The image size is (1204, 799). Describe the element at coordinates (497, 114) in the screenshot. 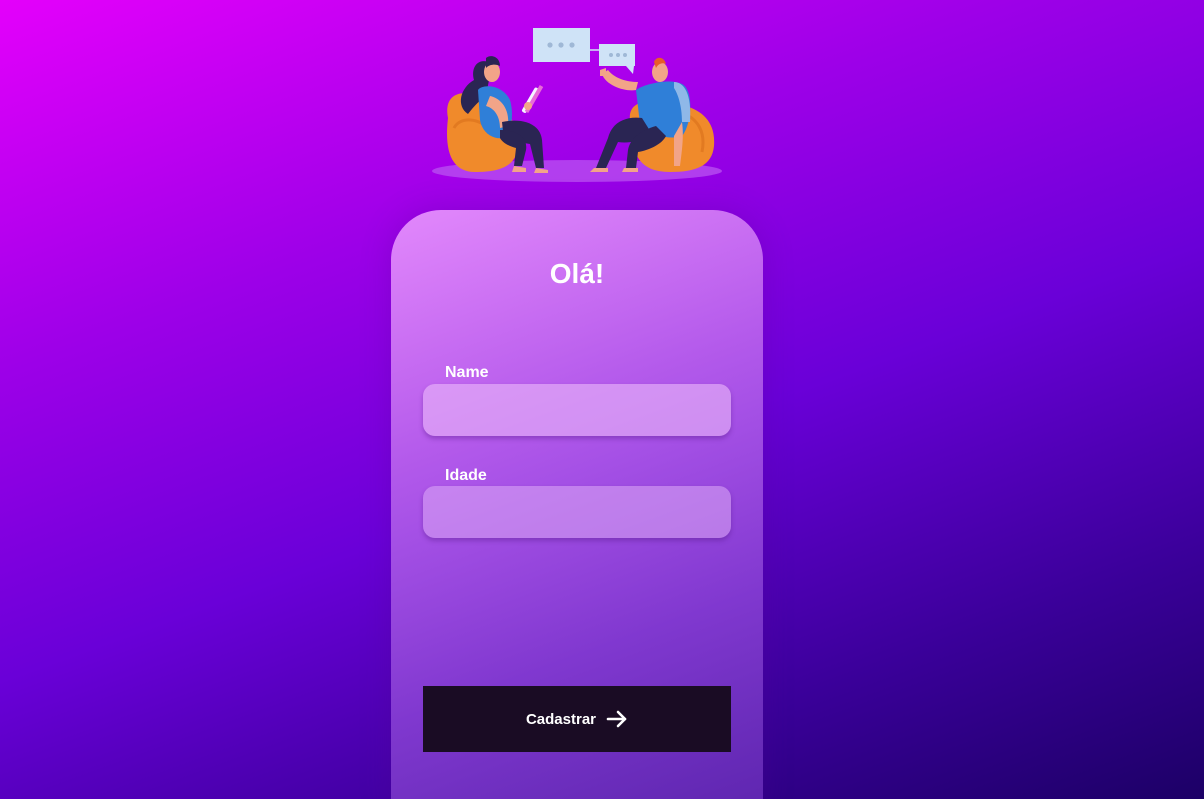

I see `woman-figure` at that location.